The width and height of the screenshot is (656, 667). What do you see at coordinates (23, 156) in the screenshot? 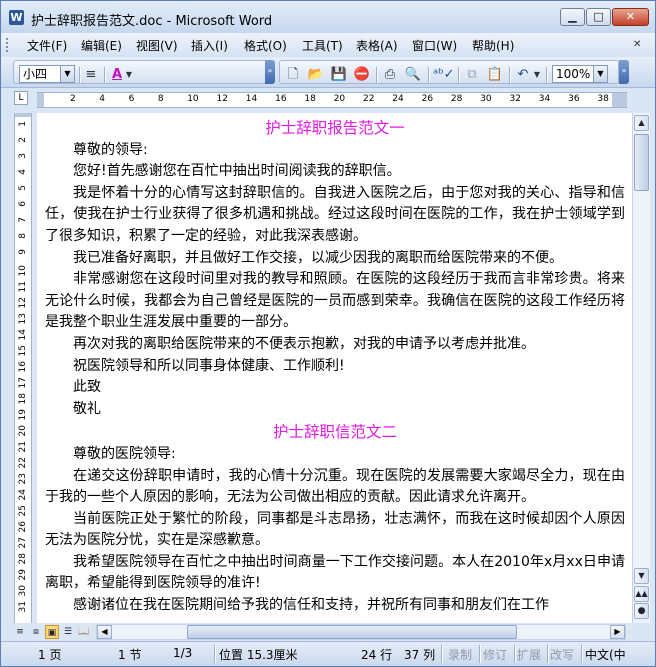
I see `ruler-number: 3` at bounding box center [23, 156].